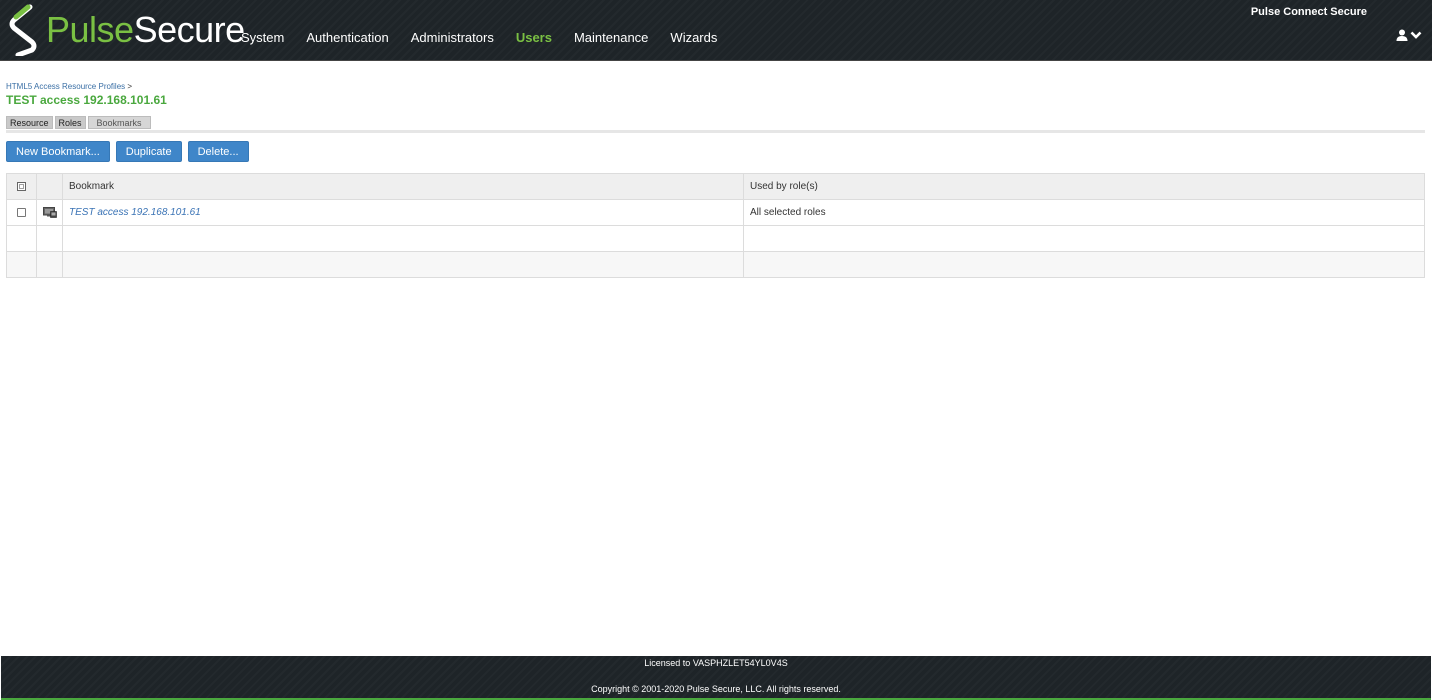  I want to click on brand-name: PulseSecure, so click(145, 30).